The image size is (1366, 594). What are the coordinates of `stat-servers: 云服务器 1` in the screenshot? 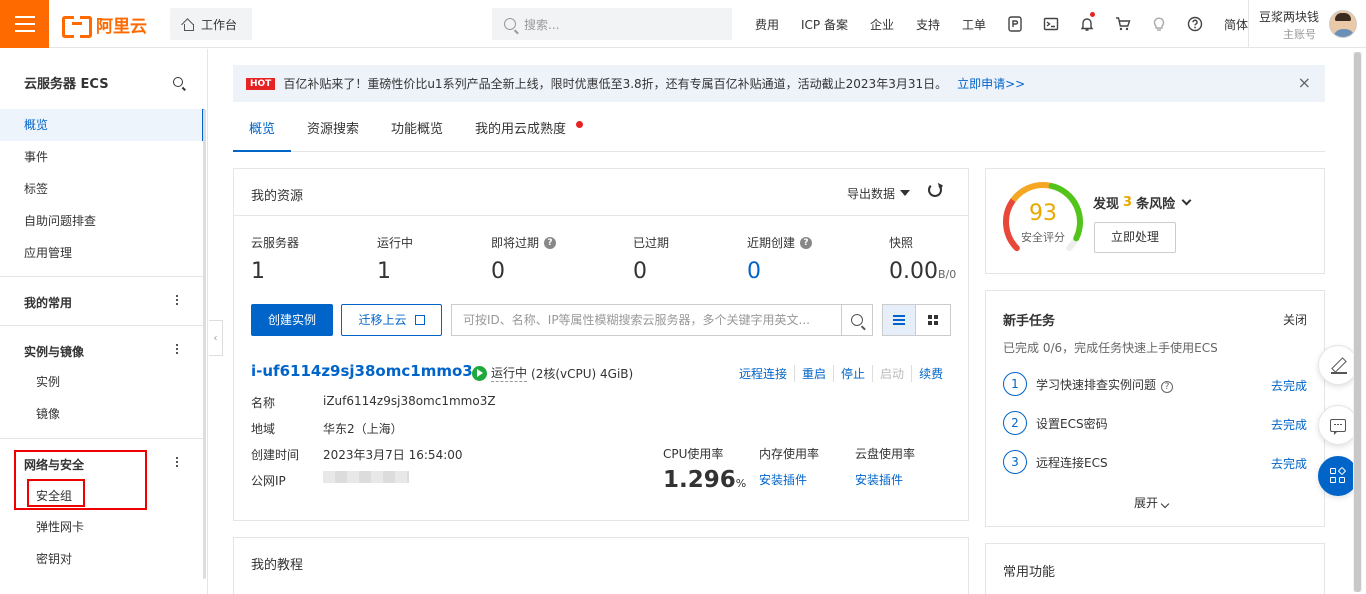 It's located at (275, 259).